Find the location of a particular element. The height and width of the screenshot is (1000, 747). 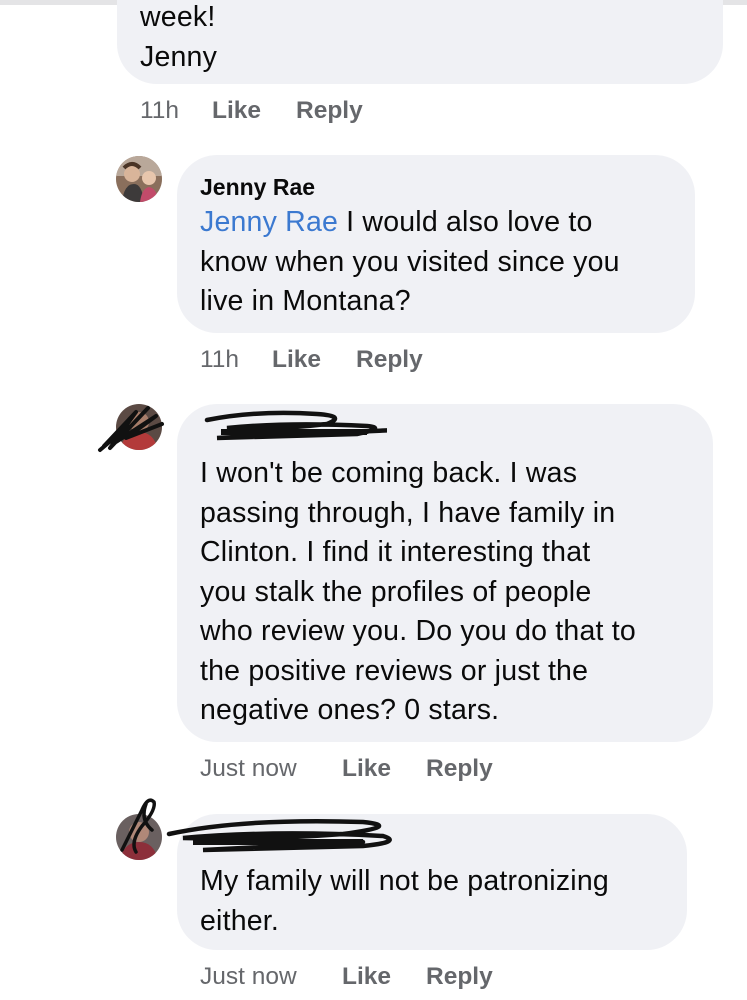

commenter-name: Jenny Rae is located at coordinates (257, 187).